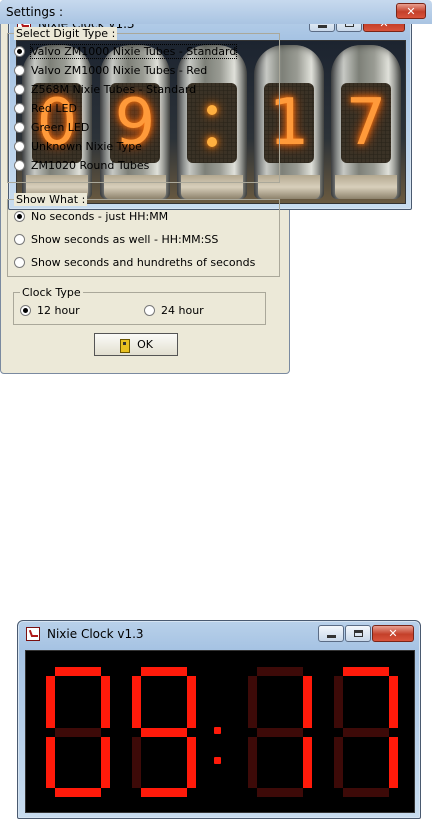 Image resolution: width=432 pixels, height=830 pixels. I want to click on app-icon, so click(33, 634).